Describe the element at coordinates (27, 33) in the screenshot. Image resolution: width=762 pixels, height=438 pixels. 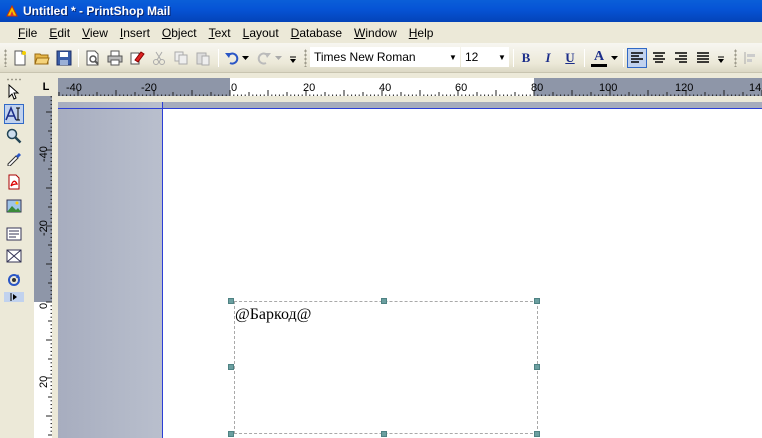
I see `menu-file: File` at that location.